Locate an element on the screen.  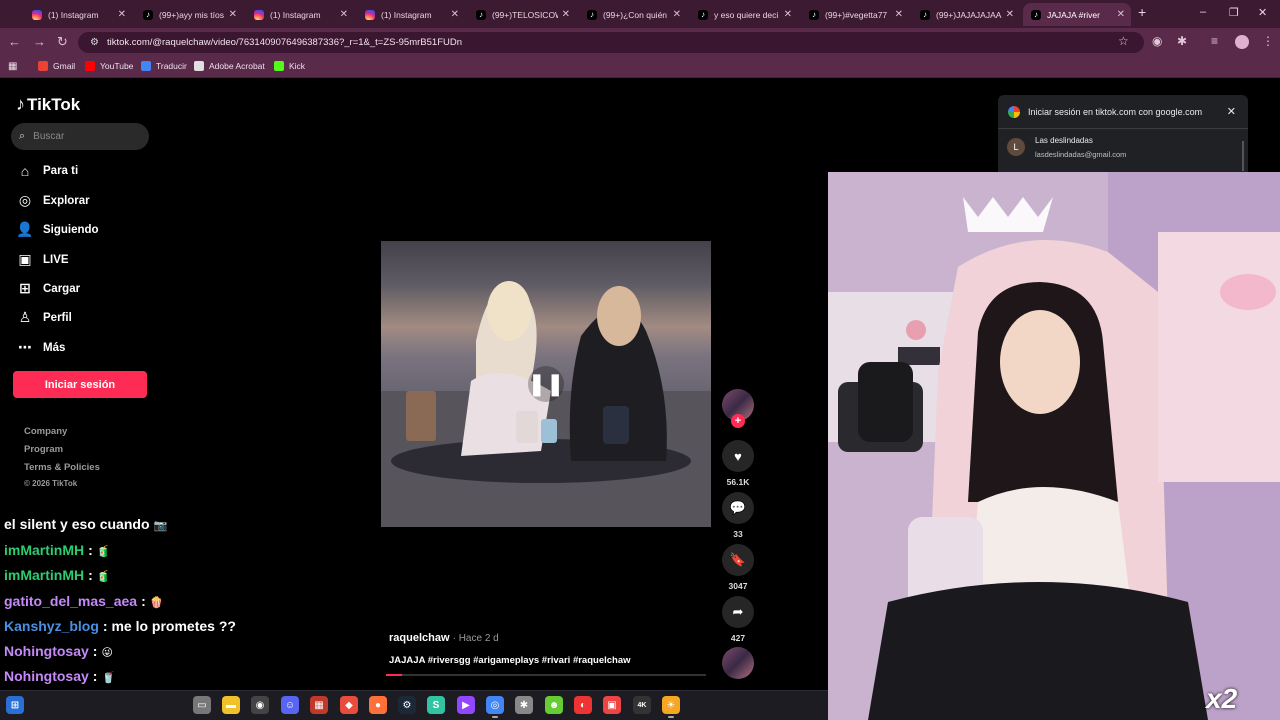
sidebar-item-perfil: ♙ Perfil is located at coordinates (44, 317).